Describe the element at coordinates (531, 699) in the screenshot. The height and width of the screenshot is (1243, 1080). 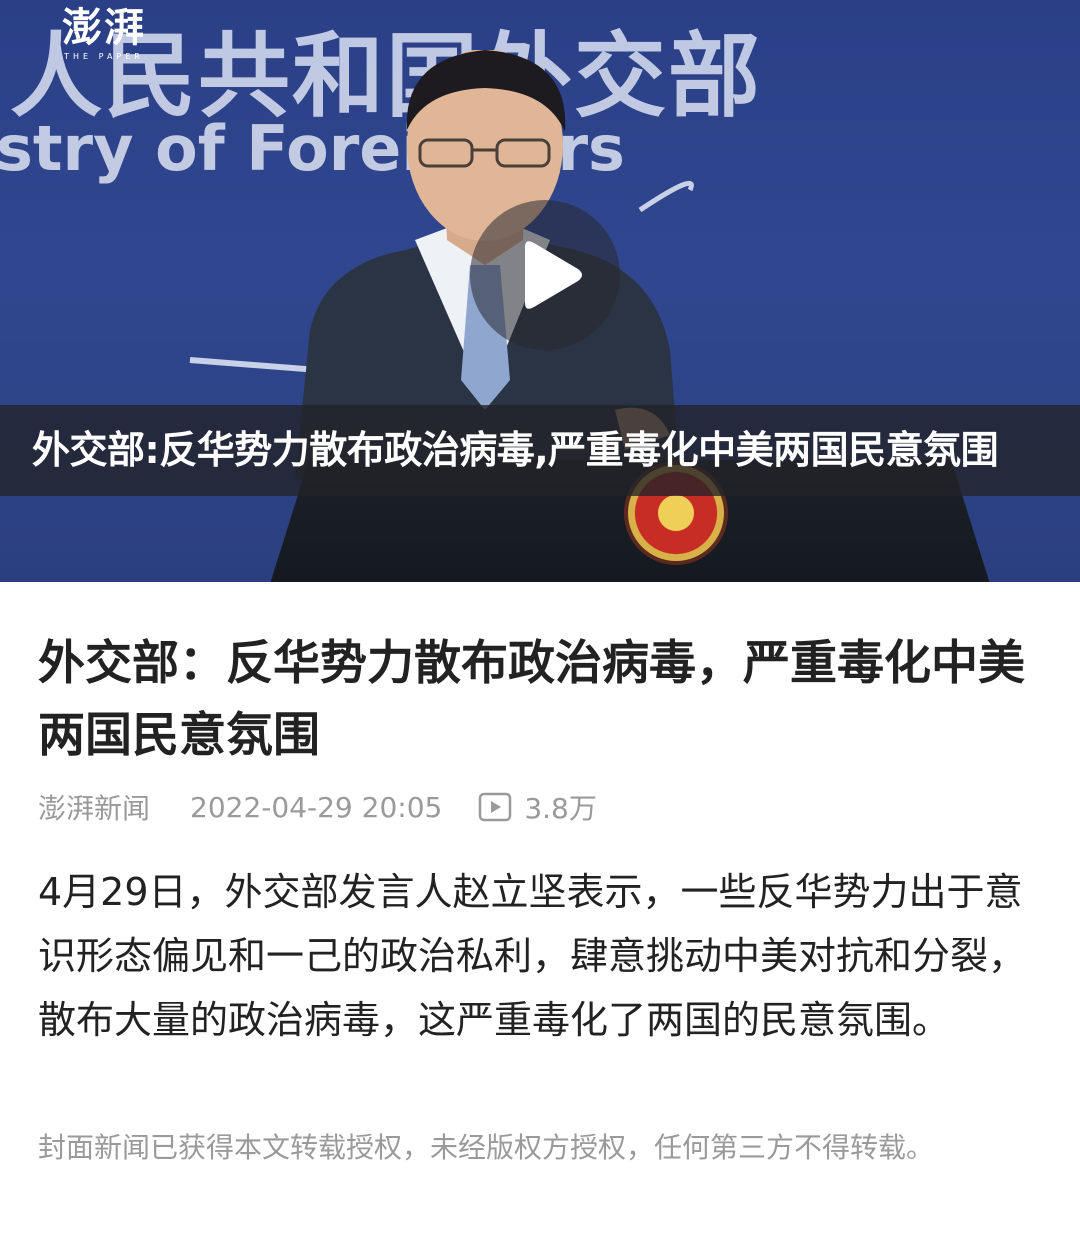
I see `article-title: 外交部：反华势力散布政治病毒，严重毒化中美两国民意氛围` at that location.